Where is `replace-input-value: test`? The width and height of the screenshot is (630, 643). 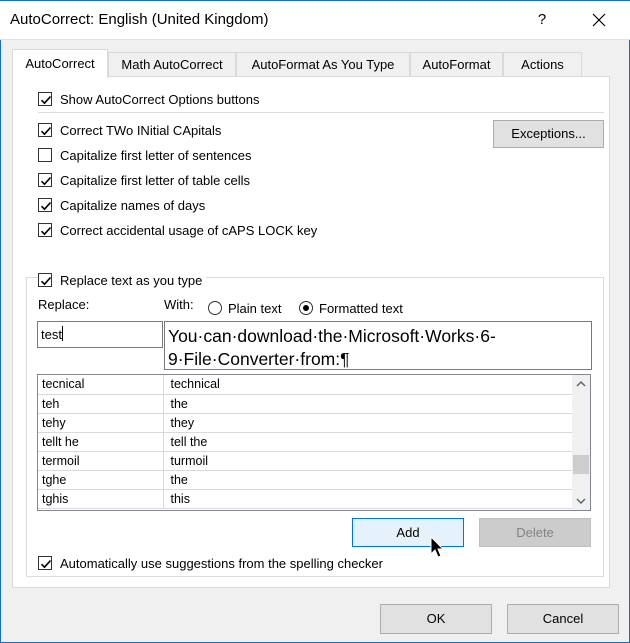
replace-input-value: test is located at coordinates (51, 334).